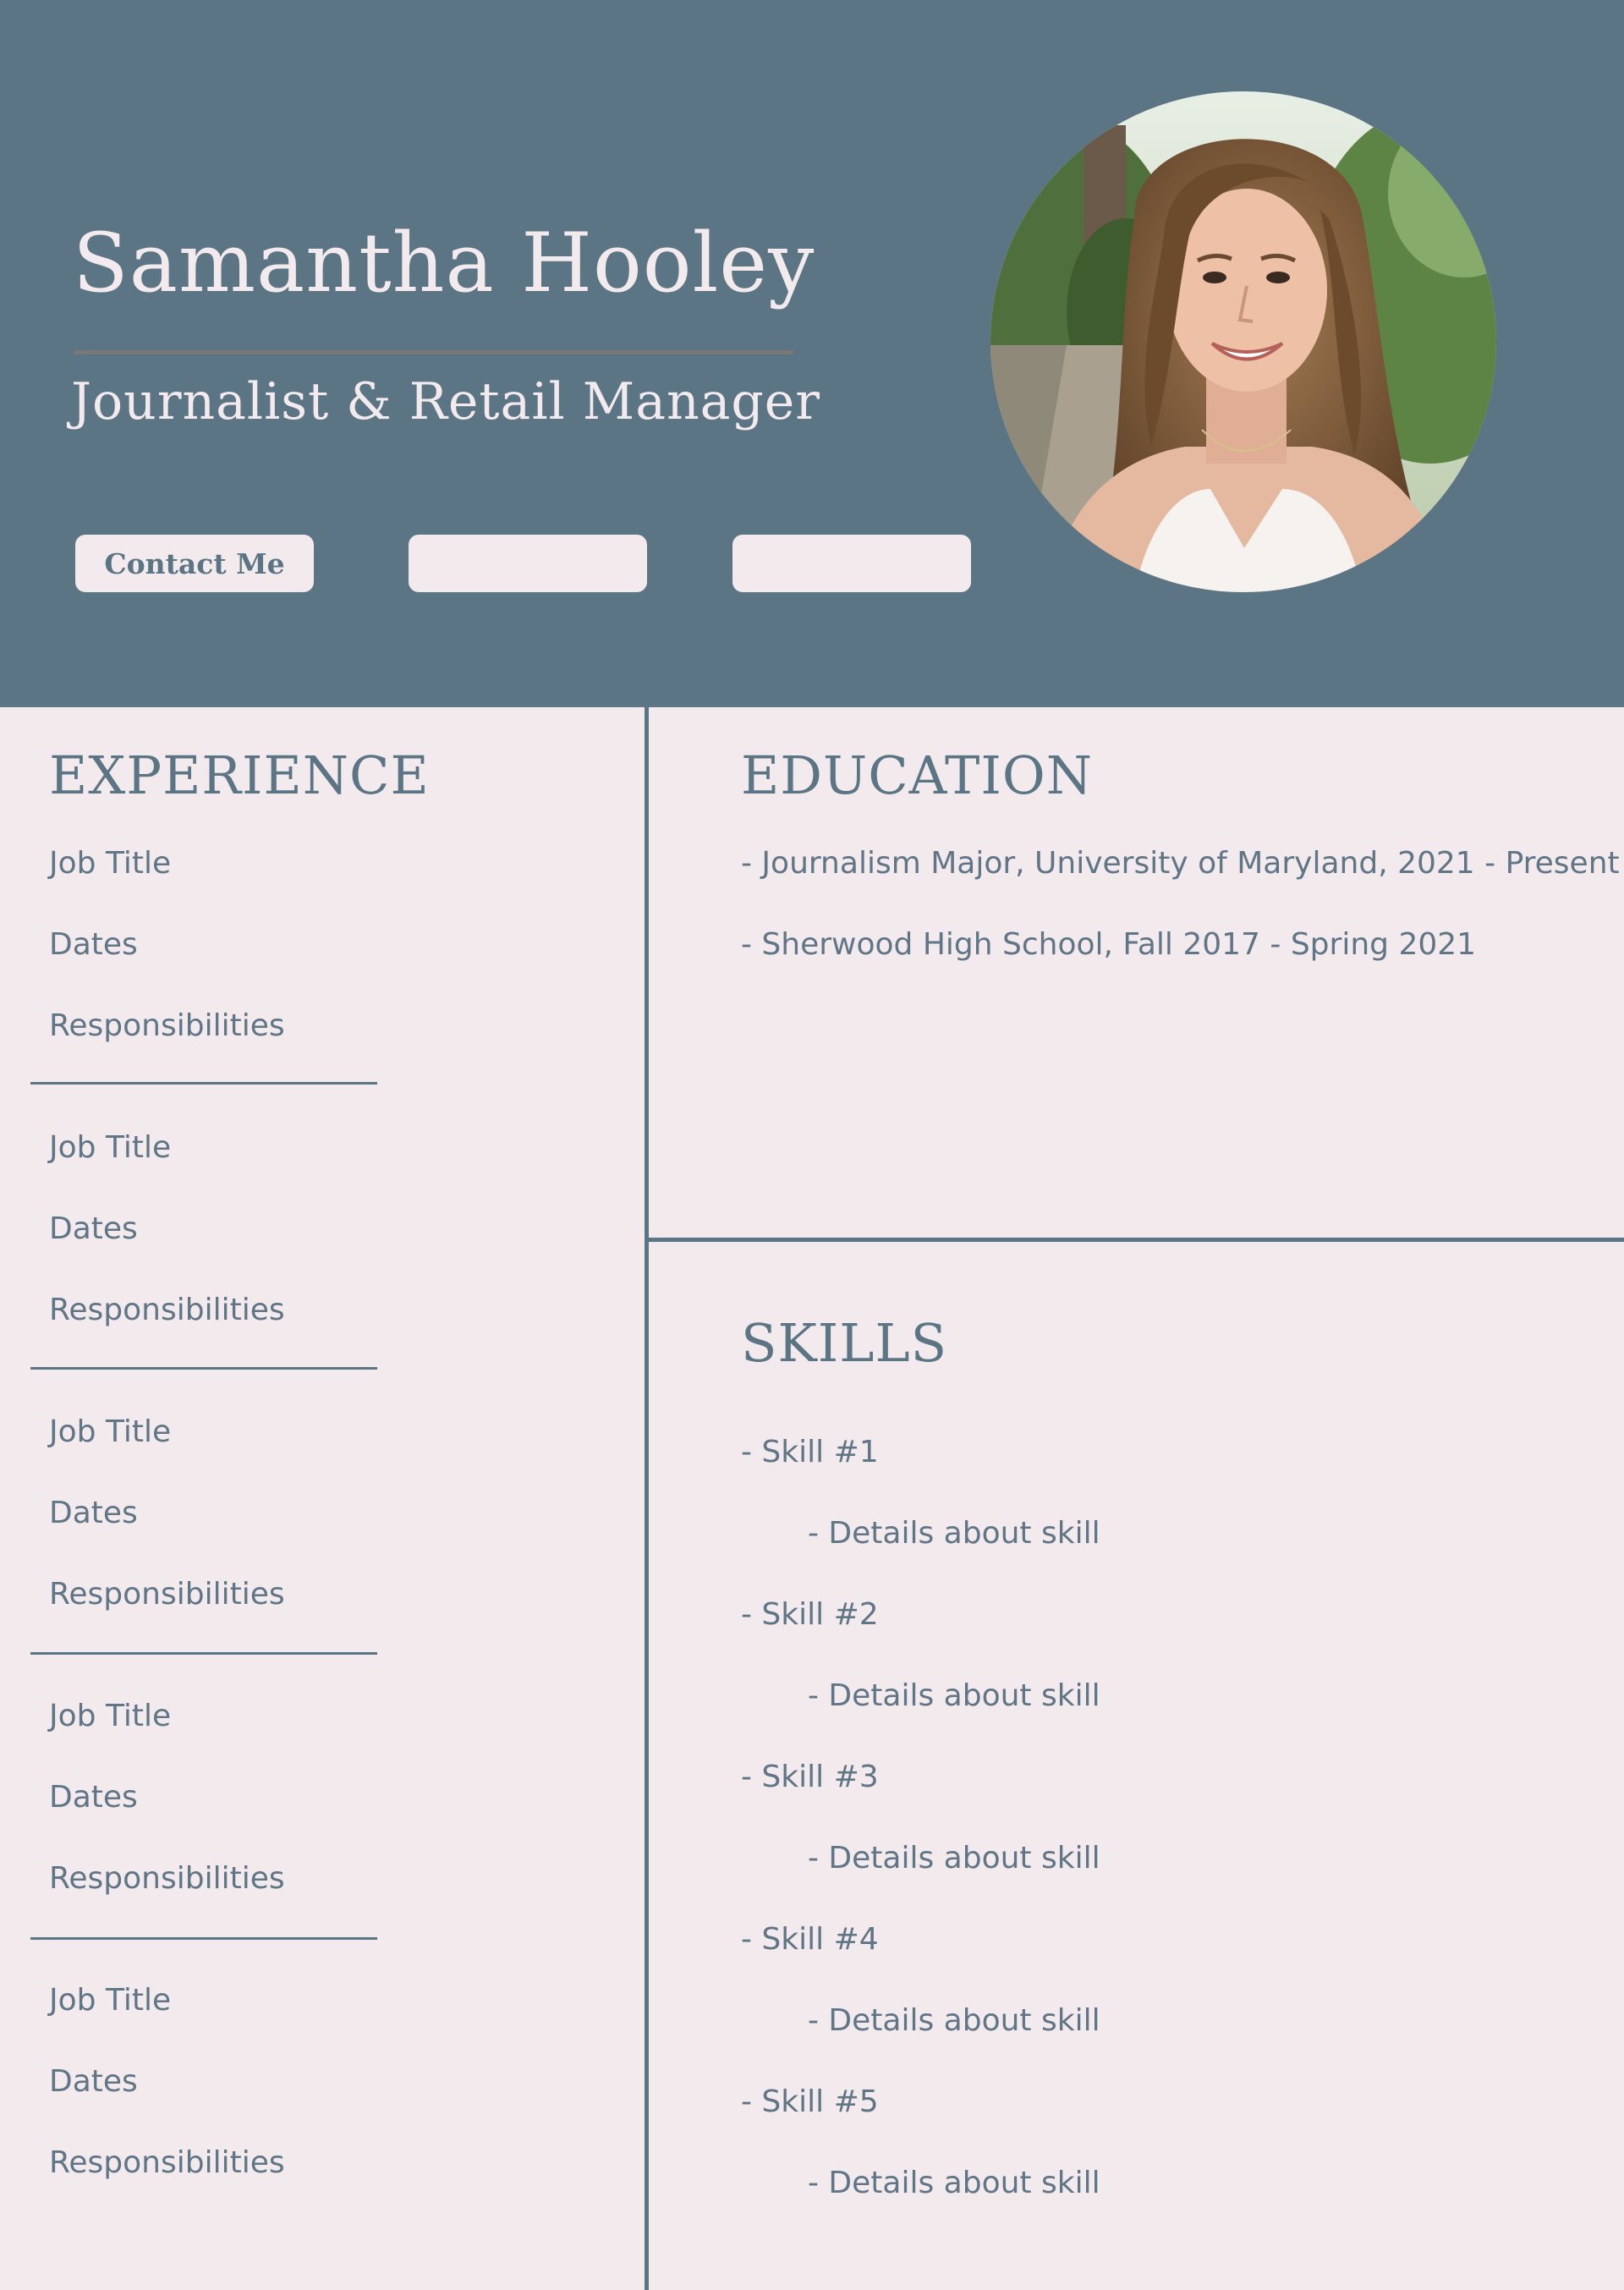 Image resolution: width=1624 pixels, height=2290 pixels. Describe the element at coordinates (194, 564) in the screenshot. I see `contact-me-button: Contact Me` at that location.